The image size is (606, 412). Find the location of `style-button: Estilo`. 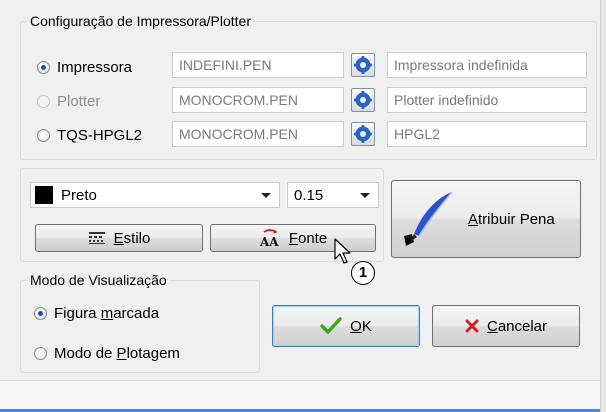

style-button: Estilo is located at coordinates (119, 238).